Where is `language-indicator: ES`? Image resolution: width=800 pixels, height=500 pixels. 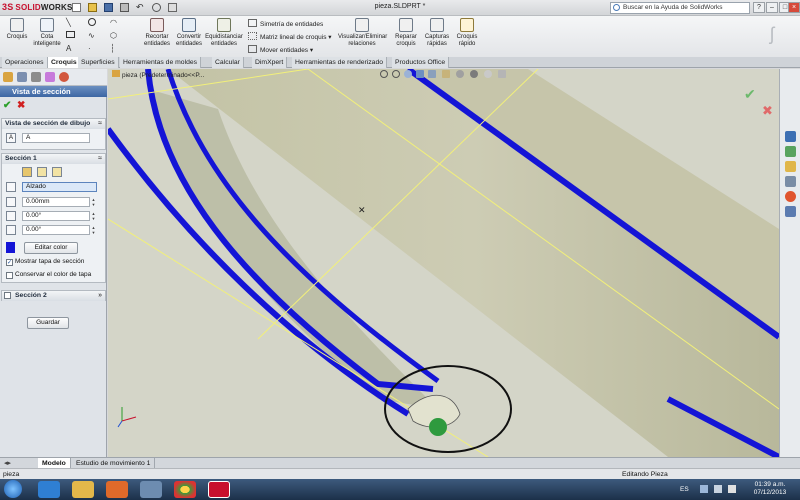
language-indicator: ES is located at coordinates (684, 489).